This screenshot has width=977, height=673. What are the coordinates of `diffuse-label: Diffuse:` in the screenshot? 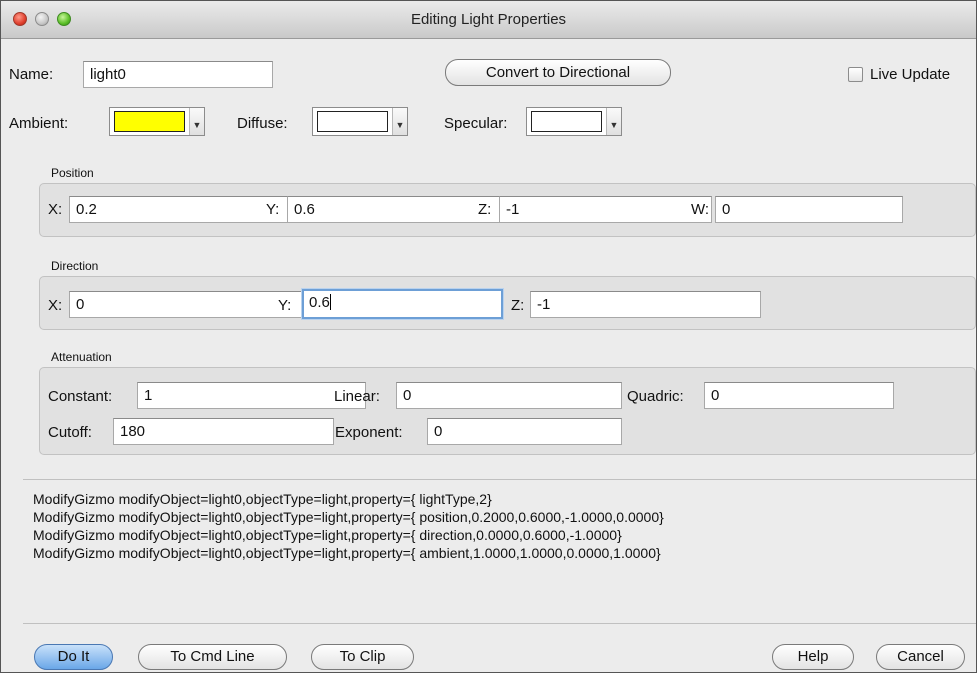 It's located at (262, 123).